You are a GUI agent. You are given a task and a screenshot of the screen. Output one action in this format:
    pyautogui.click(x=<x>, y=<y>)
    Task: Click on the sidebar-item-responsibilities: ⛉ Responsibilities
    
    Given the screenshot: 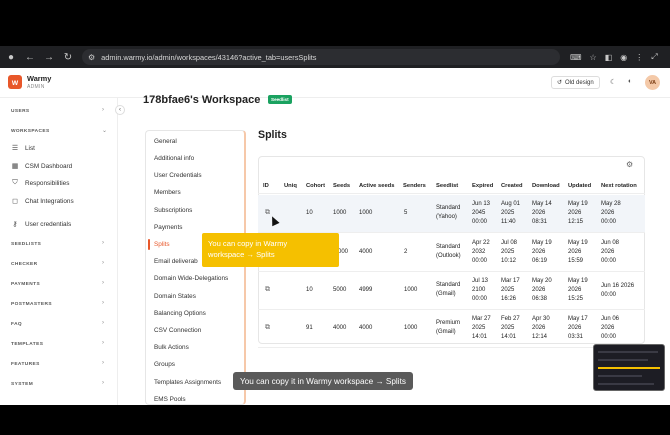 What is the action you would take?
    pyautogui.click(x=40, y=183)
    